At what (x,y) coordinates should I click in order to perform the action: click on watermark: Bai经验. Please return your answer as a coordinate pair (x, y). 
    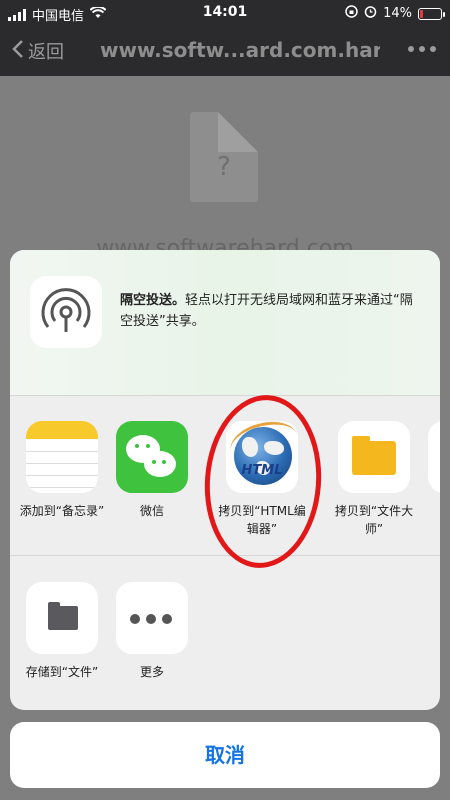
    Looking at the image, I should click on (397, 778).